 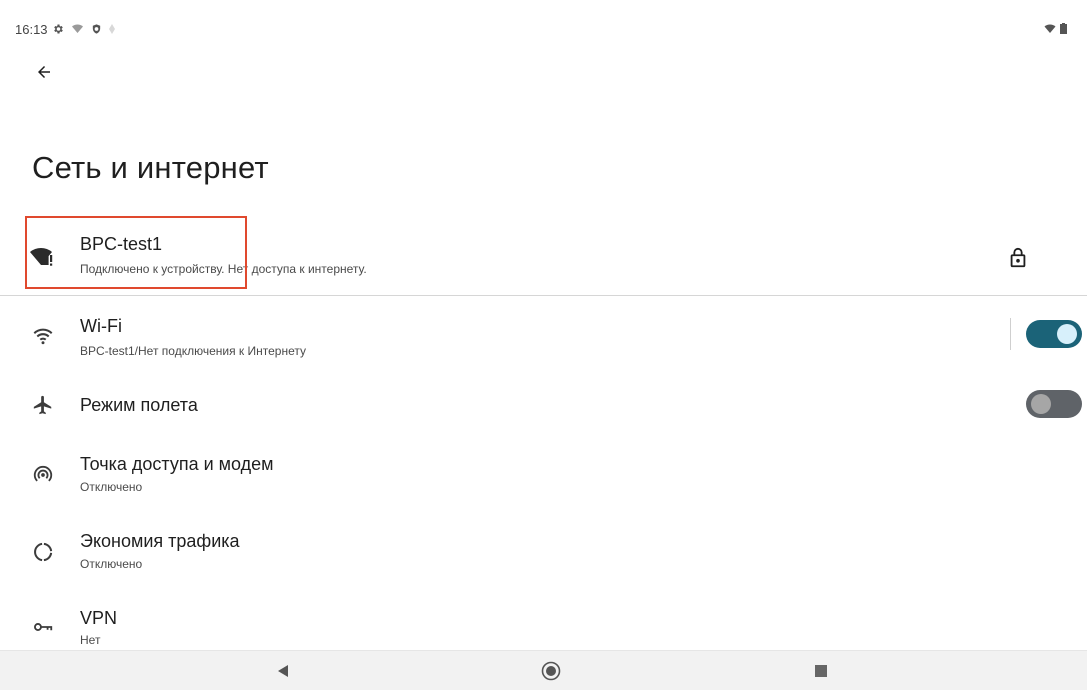 I want to click on status-icons, so click(x=83, y=29).